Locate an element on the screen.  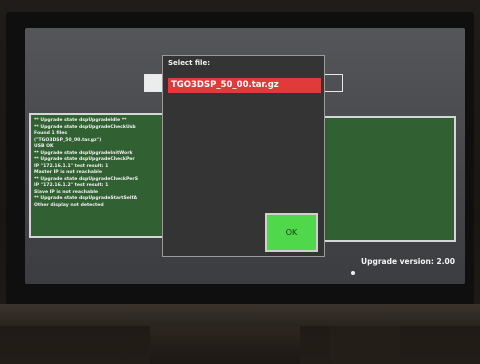
monitor-frame-bottom is located at coordinates (240, 315).